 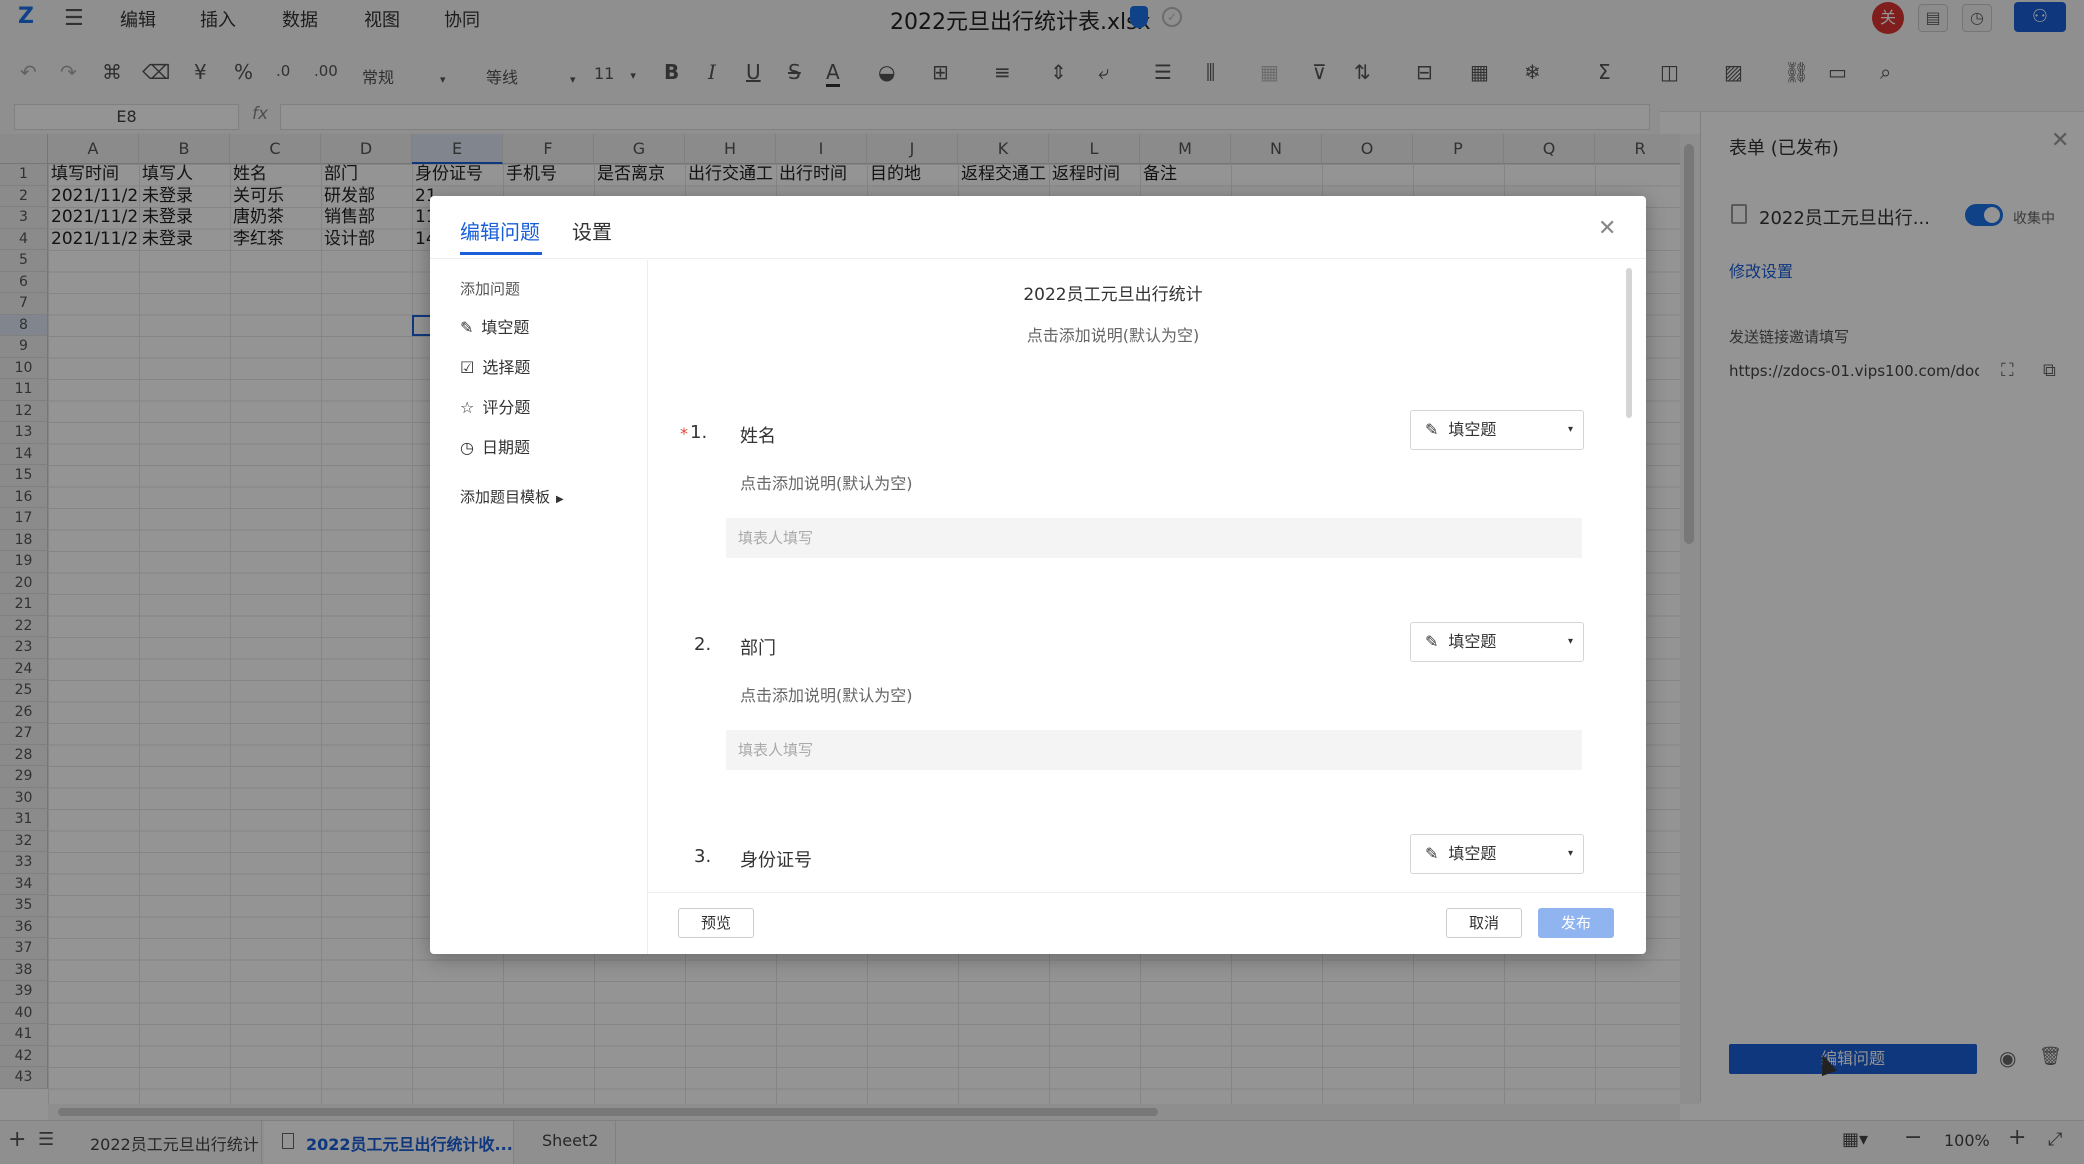 I want to click on add-question-panel: 添加问题 ✎ 填空题 ☑ 选择题 ☆ 评分题 ◷ 日期题 添加题目模板 ▶, so click(x=539, y=607).